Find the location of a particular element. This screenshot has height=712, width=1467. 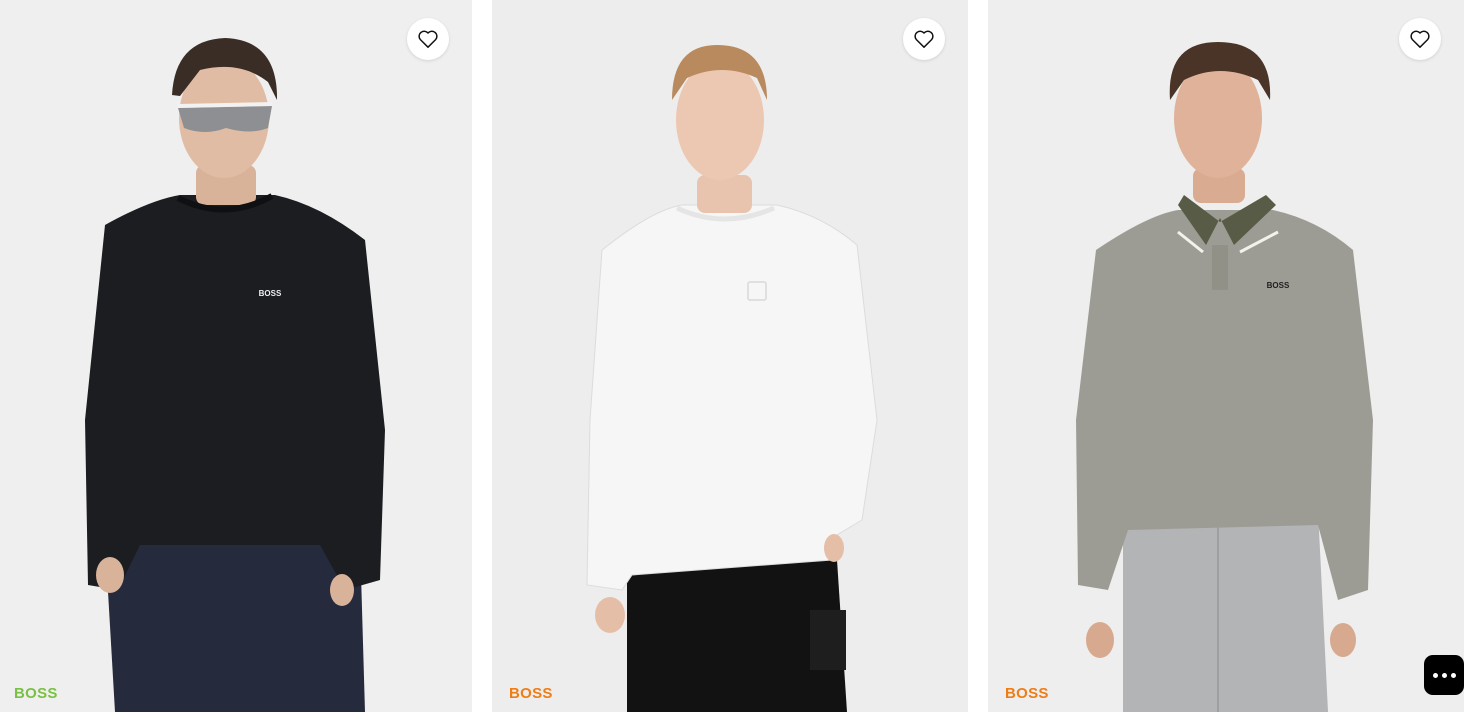

chat-button is located at coordinates (1444, 675).